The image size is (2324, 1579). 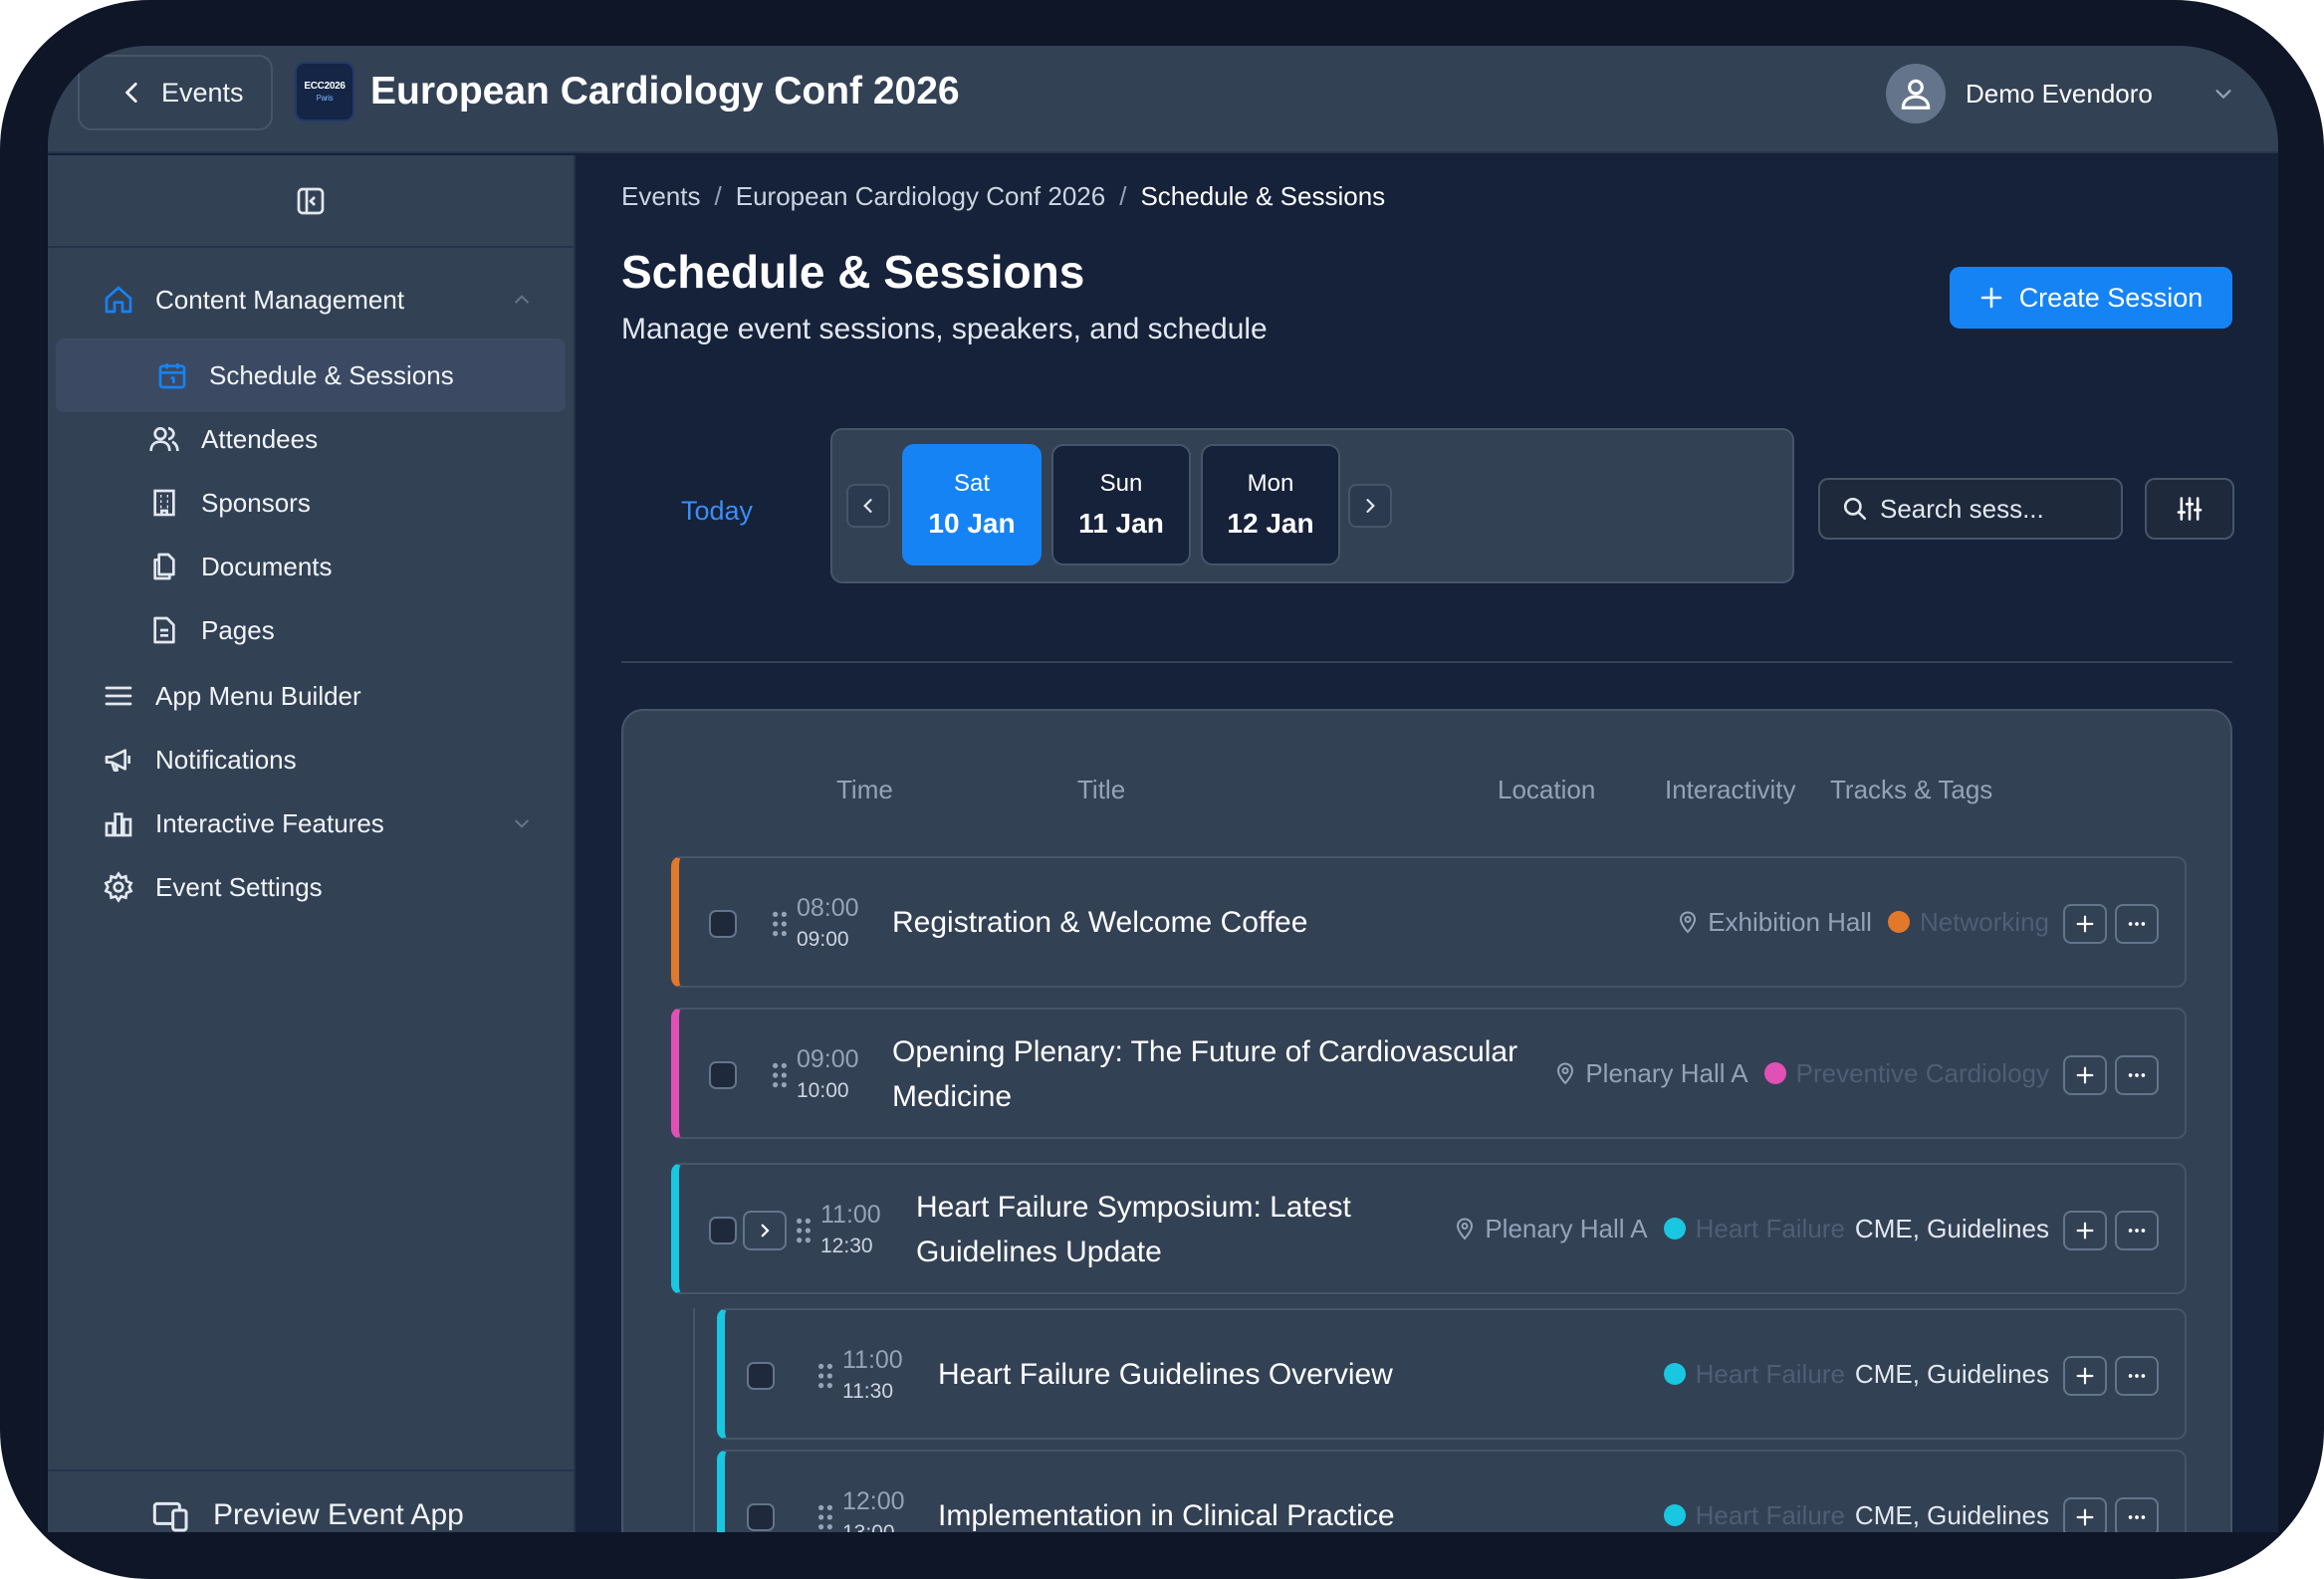 I want to click on expand-session-button, so click(x=765, y=1230).